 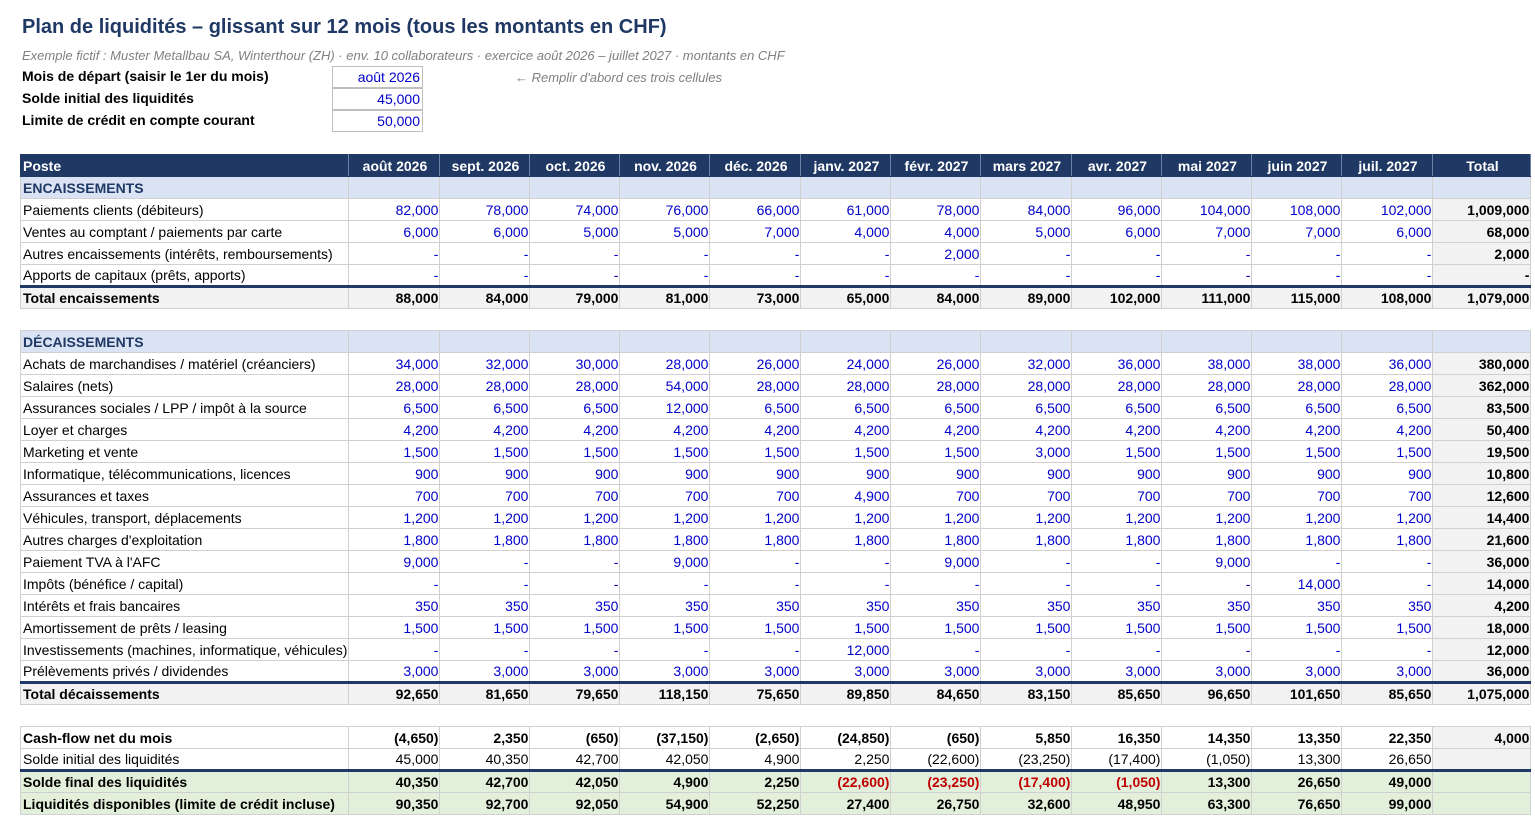 What do you see at coordinates (936, 209) in the screenshot?
I see `value-cell: 78,000` at bounding box center [936, 209].